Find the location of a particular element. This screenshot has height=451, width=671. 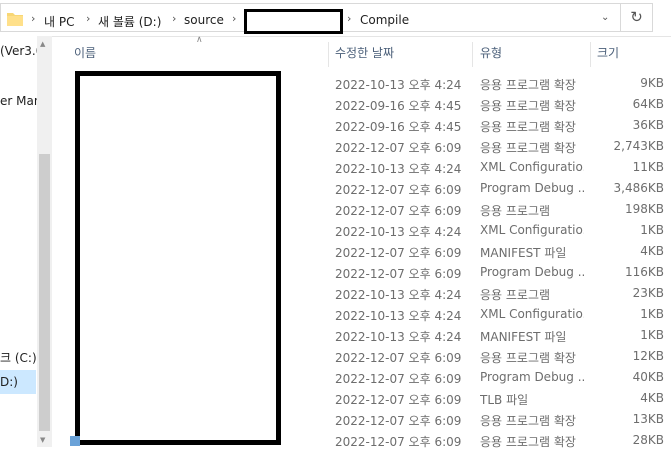

column-name: 이름 is located at coordinates (85, 52).